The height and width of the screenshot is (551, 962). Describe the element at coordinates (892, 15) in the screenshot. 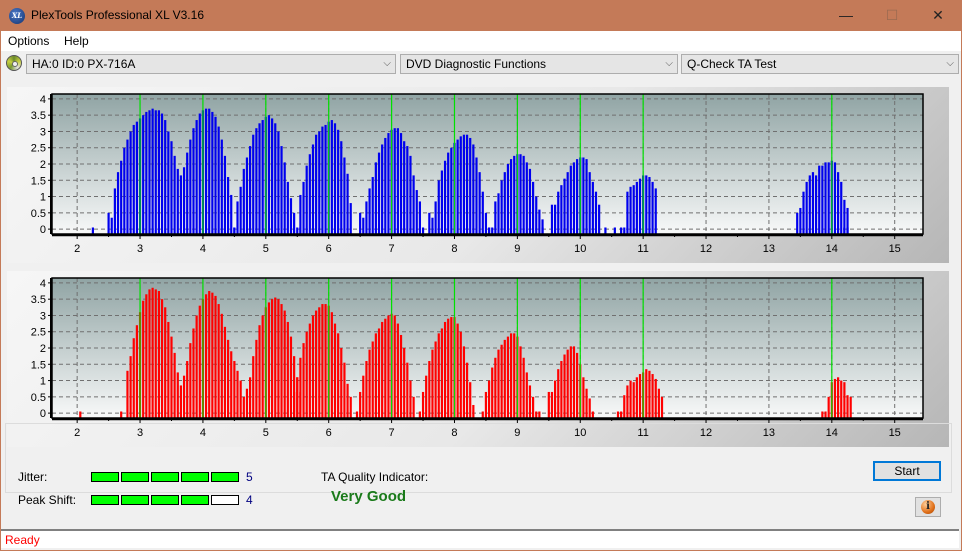

I see `maximize-button: ☐` at that location.